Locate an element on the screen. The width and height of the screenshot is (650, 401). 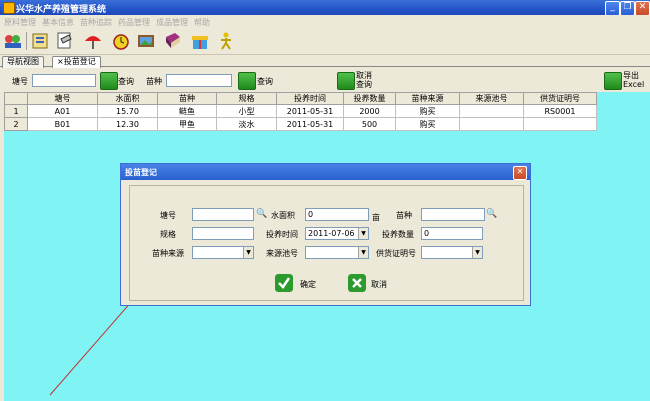
menu-item-basic-info: 基本信息 is located at coordinates (58, 22).